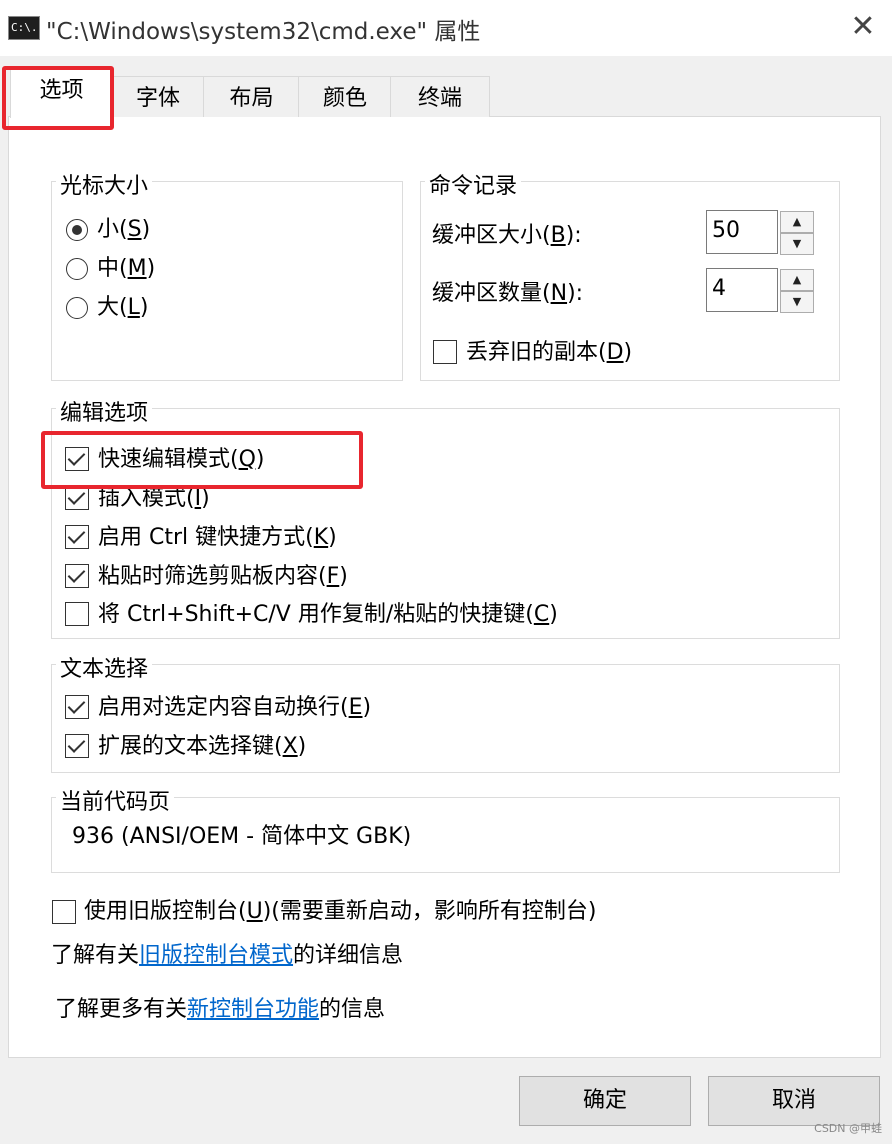 This screenshot has height=1144, width=892. I want to click on label-ctrl-shift-copy-paste: 将 Ctrl+Shift+C/V 用作复制/粘贴的快捷键(C), so click(328, 615).